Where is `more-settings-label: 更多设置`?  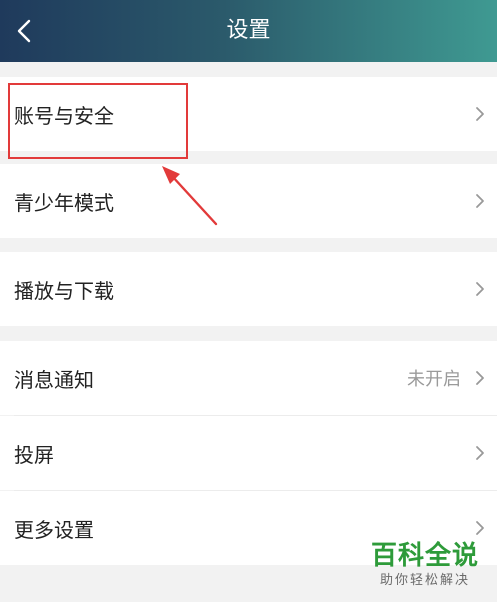
more-settings-label: 更多设置 is located at coordinates (54, 529).